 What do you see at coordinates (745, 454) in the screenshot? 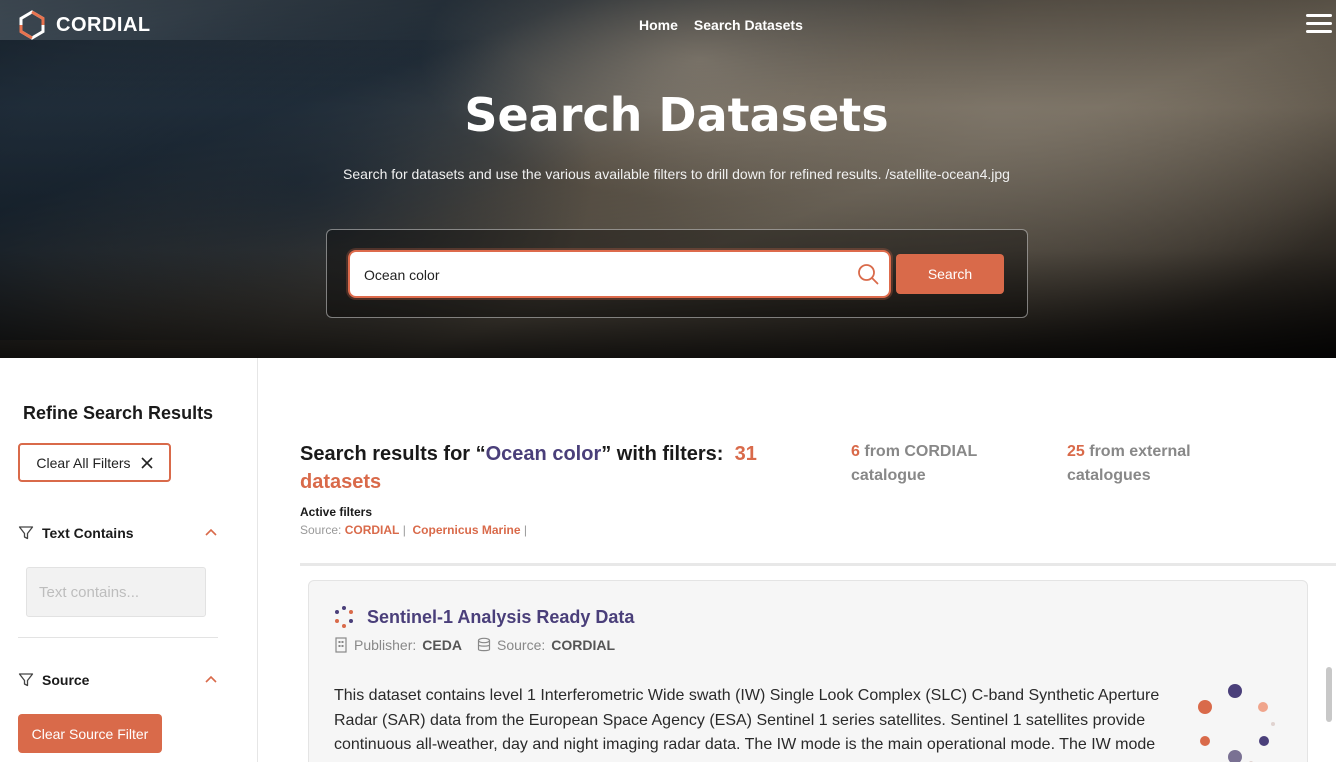
I see `results-count: 31` at bounding box center [745, 454].